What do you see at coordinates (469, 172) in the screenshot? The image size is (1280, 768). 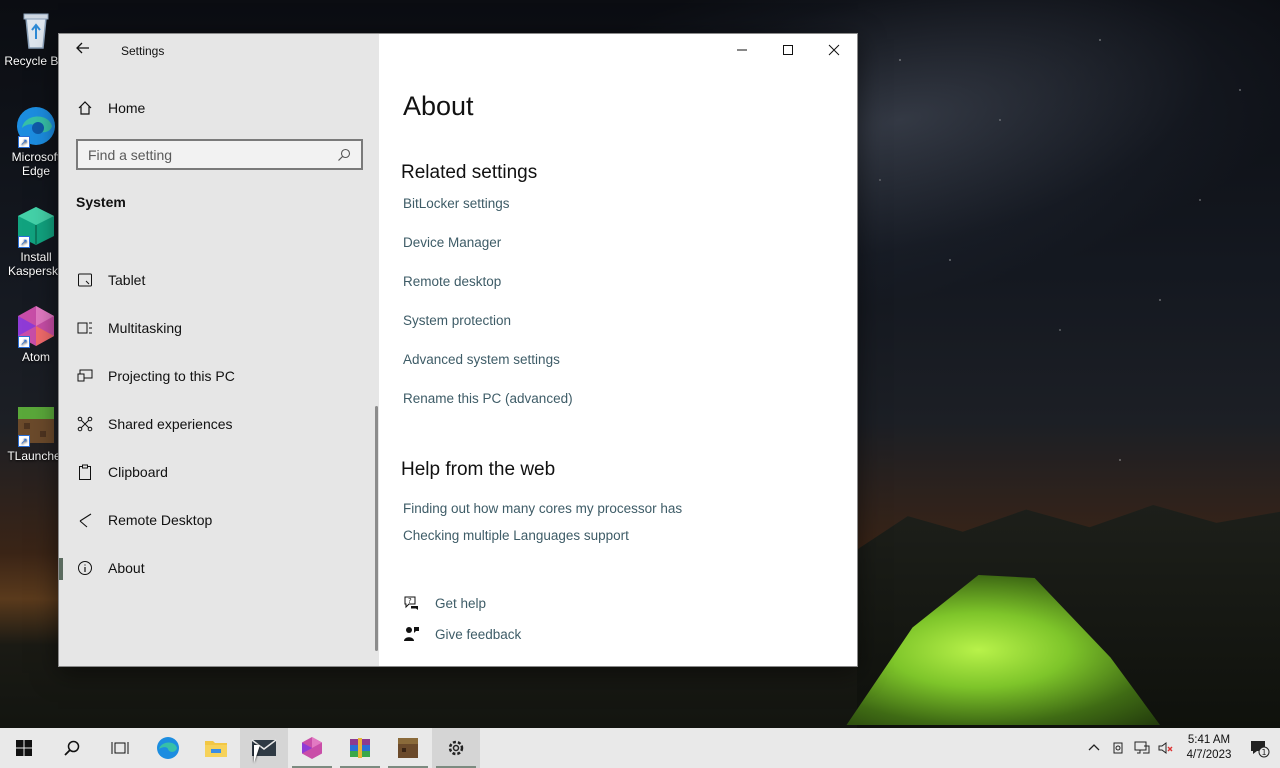 I see `related-settings-heading: Related settings` at bounding box center [469, 172].